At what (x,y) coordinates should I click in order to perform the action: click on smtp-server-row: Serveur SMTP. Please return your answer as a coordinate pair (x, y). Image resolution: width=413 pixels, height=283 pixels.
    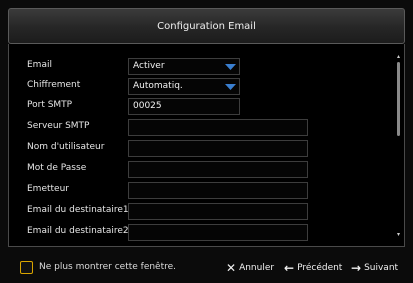
    Looking at the image, I should click on (206, 127).